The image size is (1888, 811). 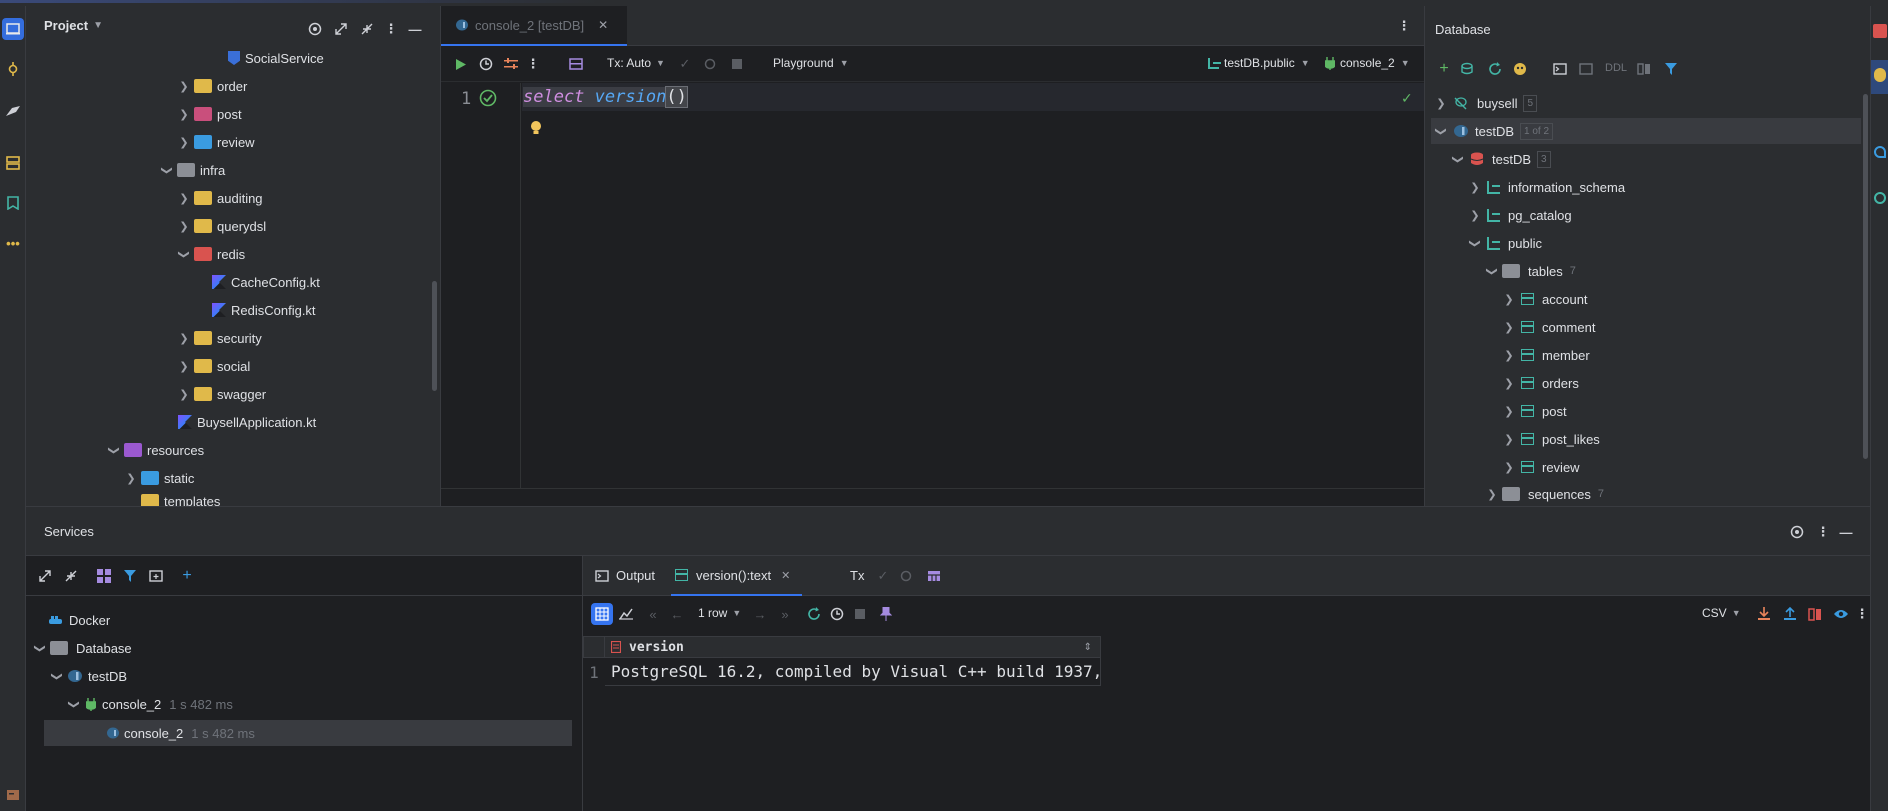 What do you see at coordinates (1444, 69) in the screenshot?
I see `add-icon: +` at bounding box center [1444, 69].